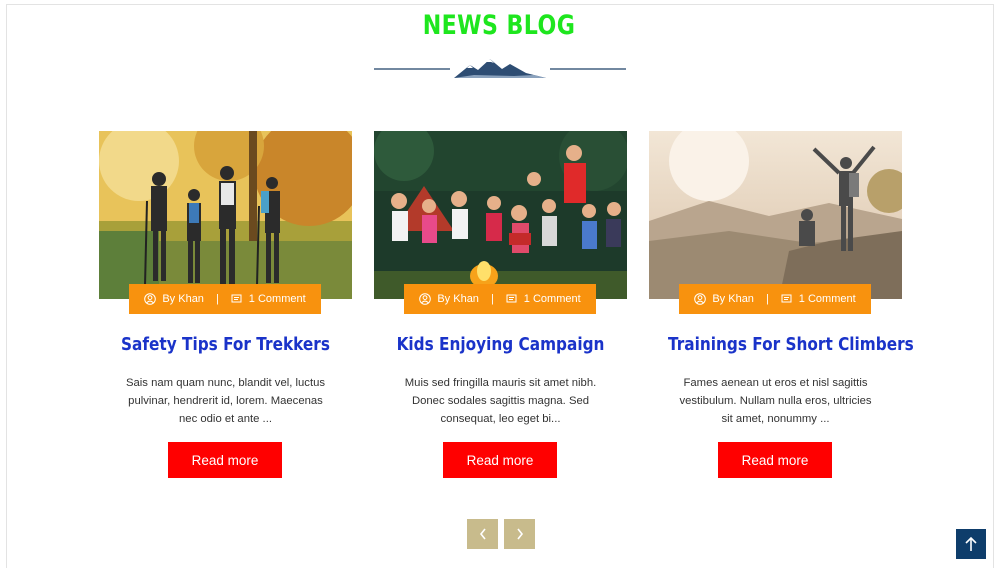 This screenshot has width=998, height=572. I want to click on post-title: Safety Tips For Trekkers, so click(225, 344).